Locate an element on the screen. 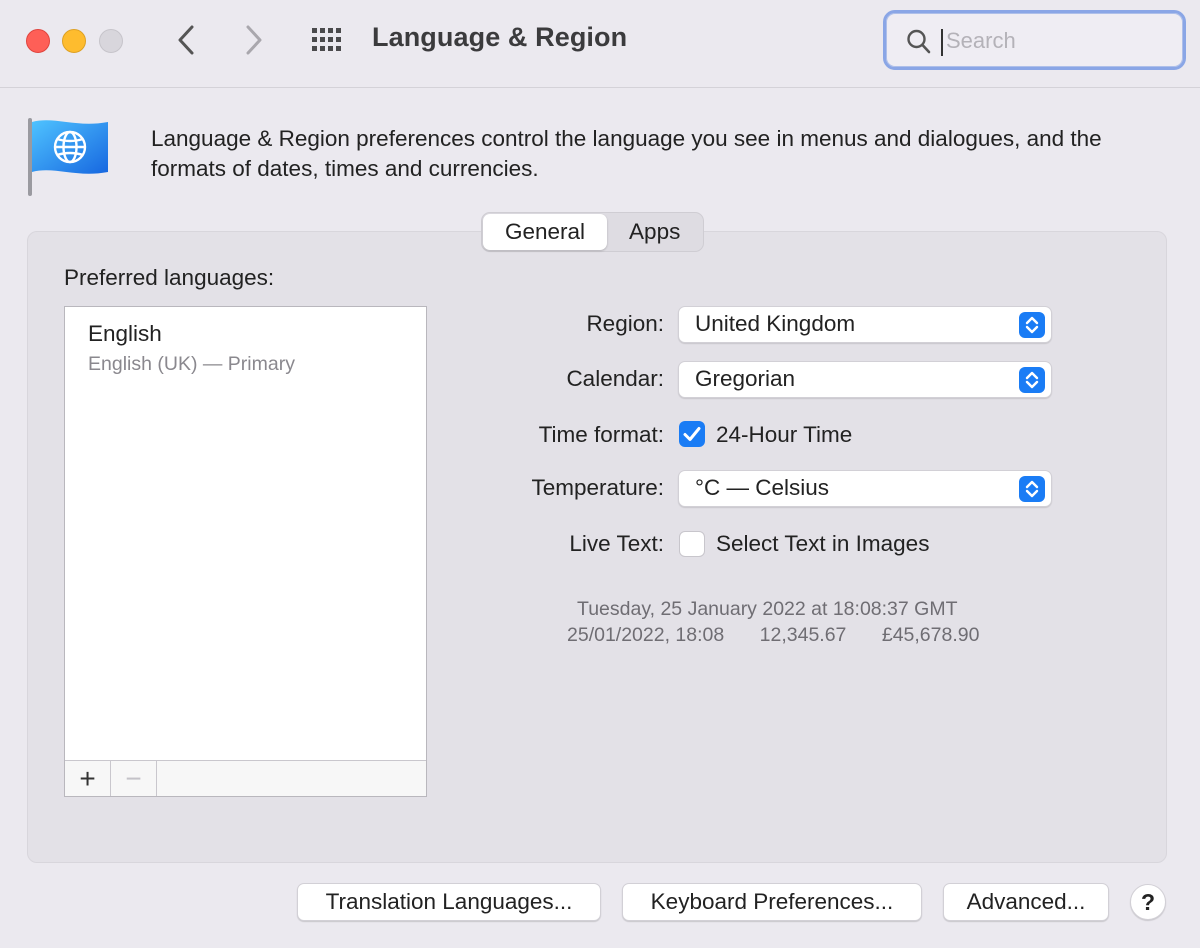 Image resolution: width=1200 pixels, height=948 pixels. sample-date-short: 25/01/2022, 18:08 is located at coordinates (646, 635).